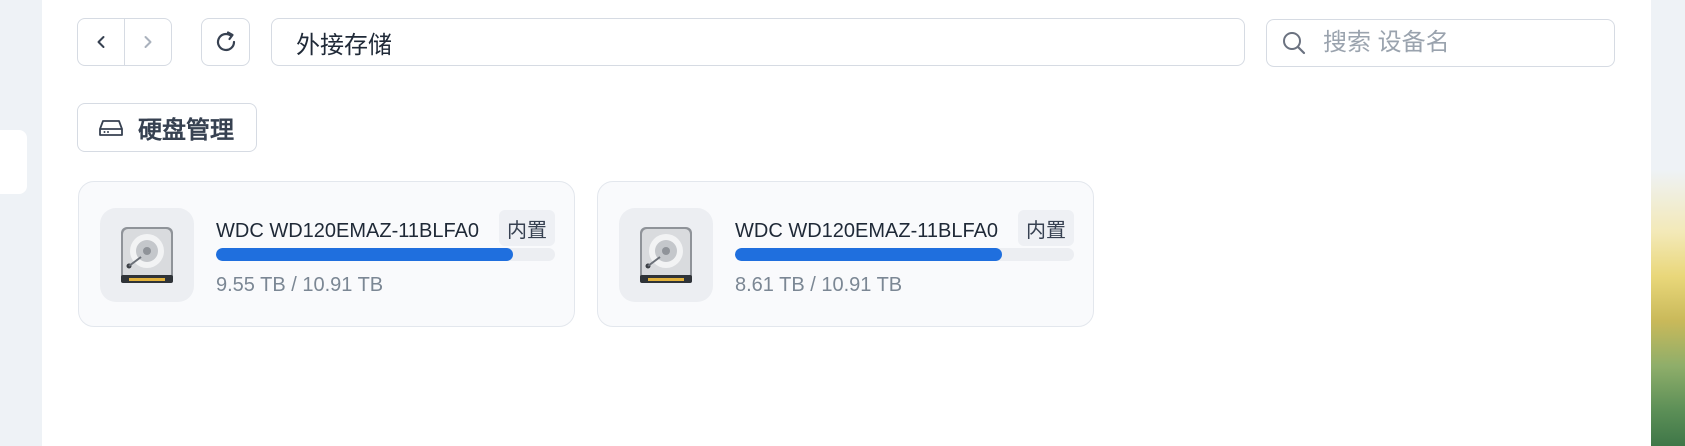 Image resolution: width=1685 pixels, height=446 pixels. Describe the element at coordinates (186, 130) in the screenshot. I see `disk-management-label: 硬盘管理` at that location.